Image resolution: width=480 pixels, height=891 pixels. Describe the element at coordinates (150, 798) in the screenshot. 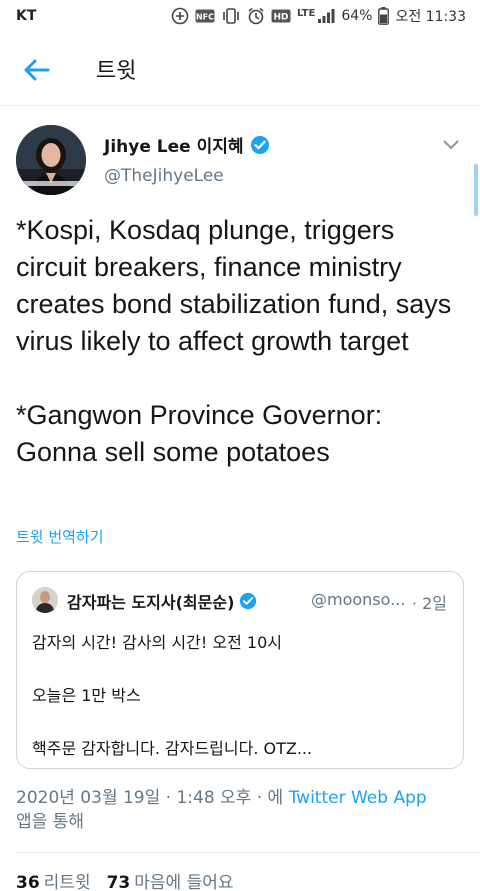

I see `tweet-timestamp: 2020년 03월 19일 · 1:48 오후 · 에` at that location.